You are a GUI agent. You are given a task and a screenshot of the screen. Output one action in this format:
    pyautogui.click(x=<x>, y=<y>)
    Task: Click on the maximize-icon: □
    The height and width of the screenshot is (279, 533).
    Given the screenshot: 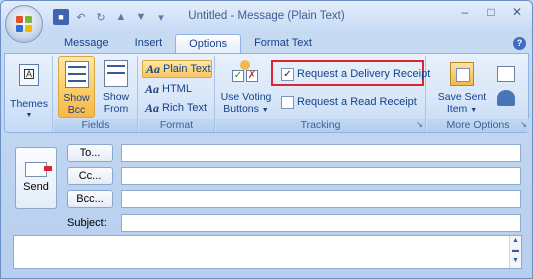 What is the action you would take?
    pyautogui.click(x=491, y=12)
    